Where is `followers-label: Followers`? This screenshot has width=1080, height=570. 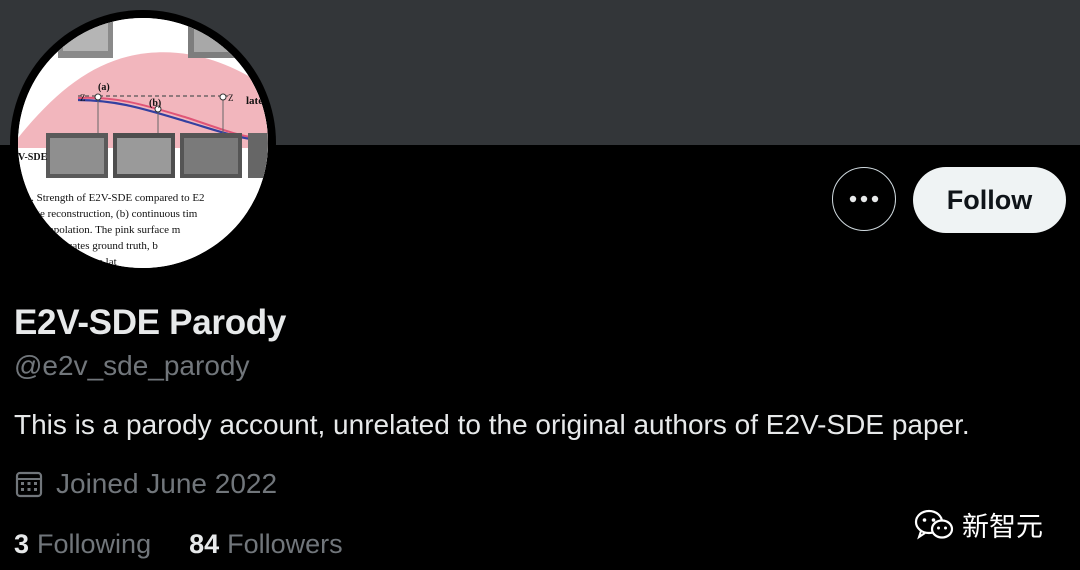 followers-label: Followers is located at coordinates (285, 544).